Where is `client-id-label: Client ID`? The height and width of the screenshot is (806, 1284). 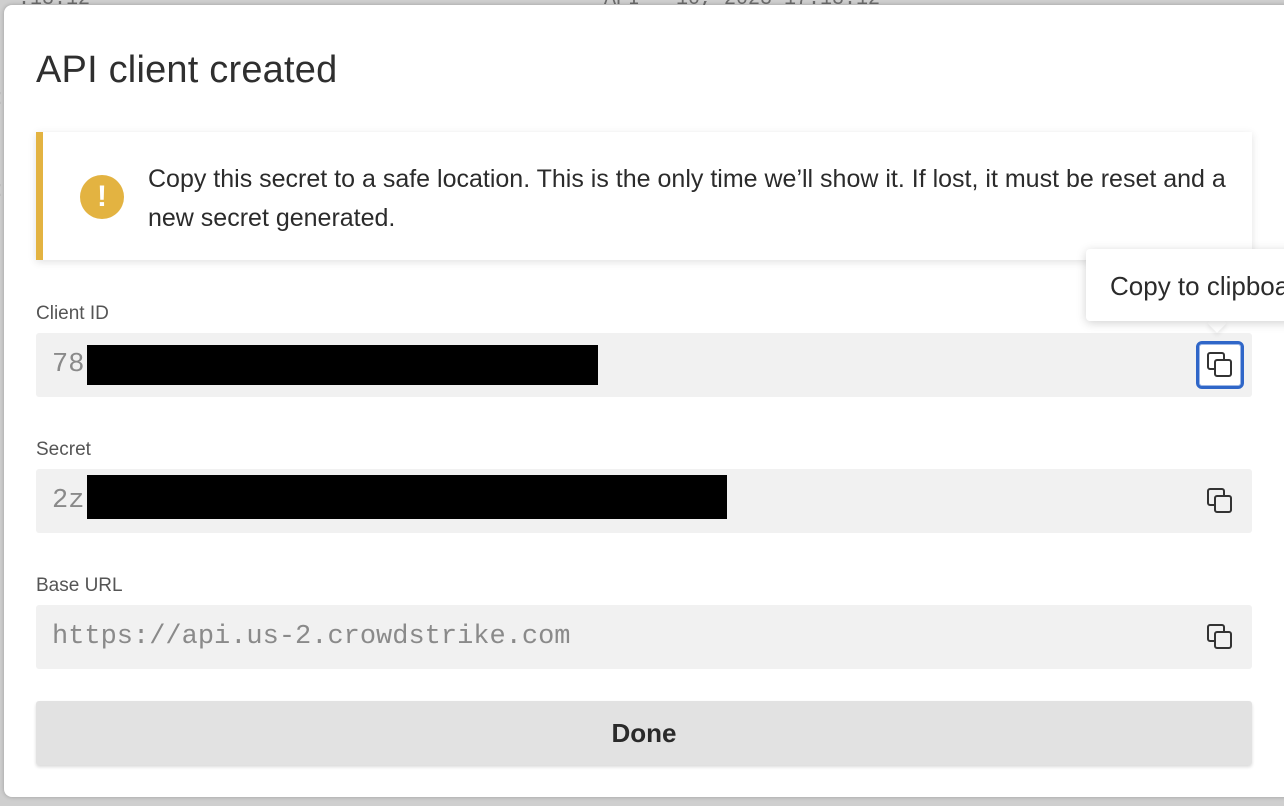
client-id-label: Client ID is located at coordinates (72, 313).